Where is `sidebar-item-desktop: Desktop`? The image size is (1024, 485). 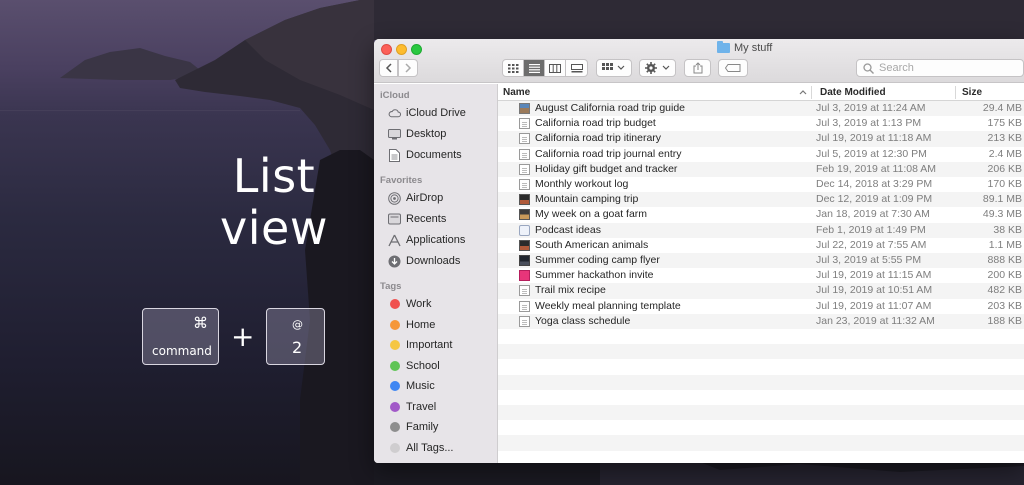 sidebar-item-desktop: Desktop is located at coordinates (417, 134).